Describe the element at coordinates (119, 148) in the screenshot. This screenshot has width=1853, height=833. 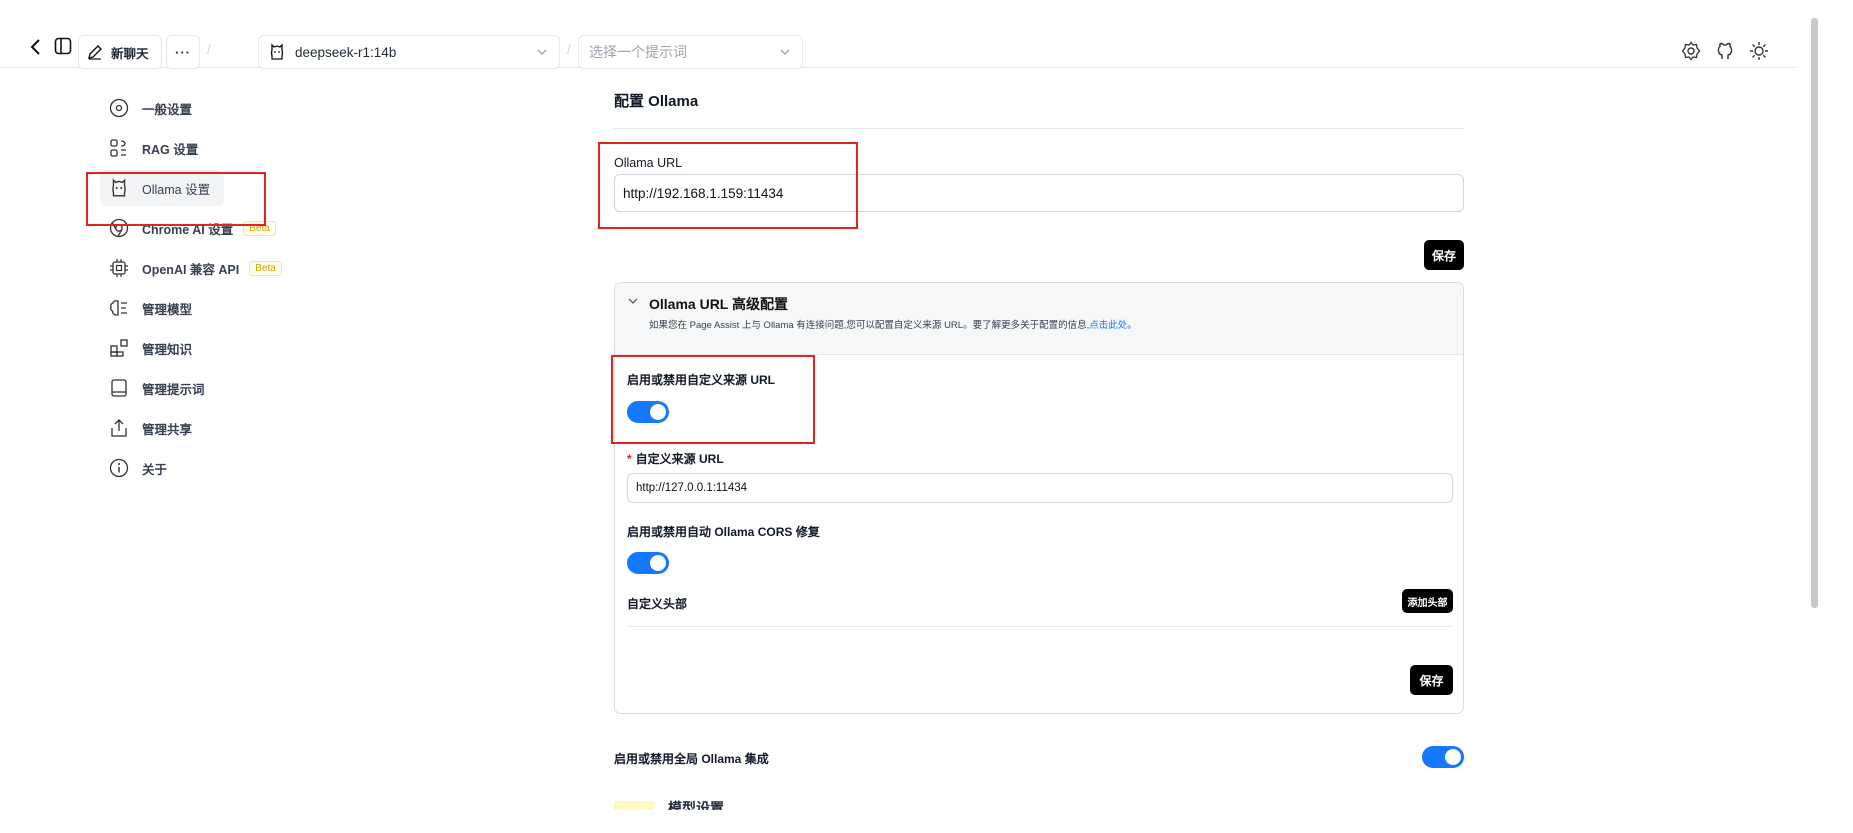
I see `rag-icon` at that location.